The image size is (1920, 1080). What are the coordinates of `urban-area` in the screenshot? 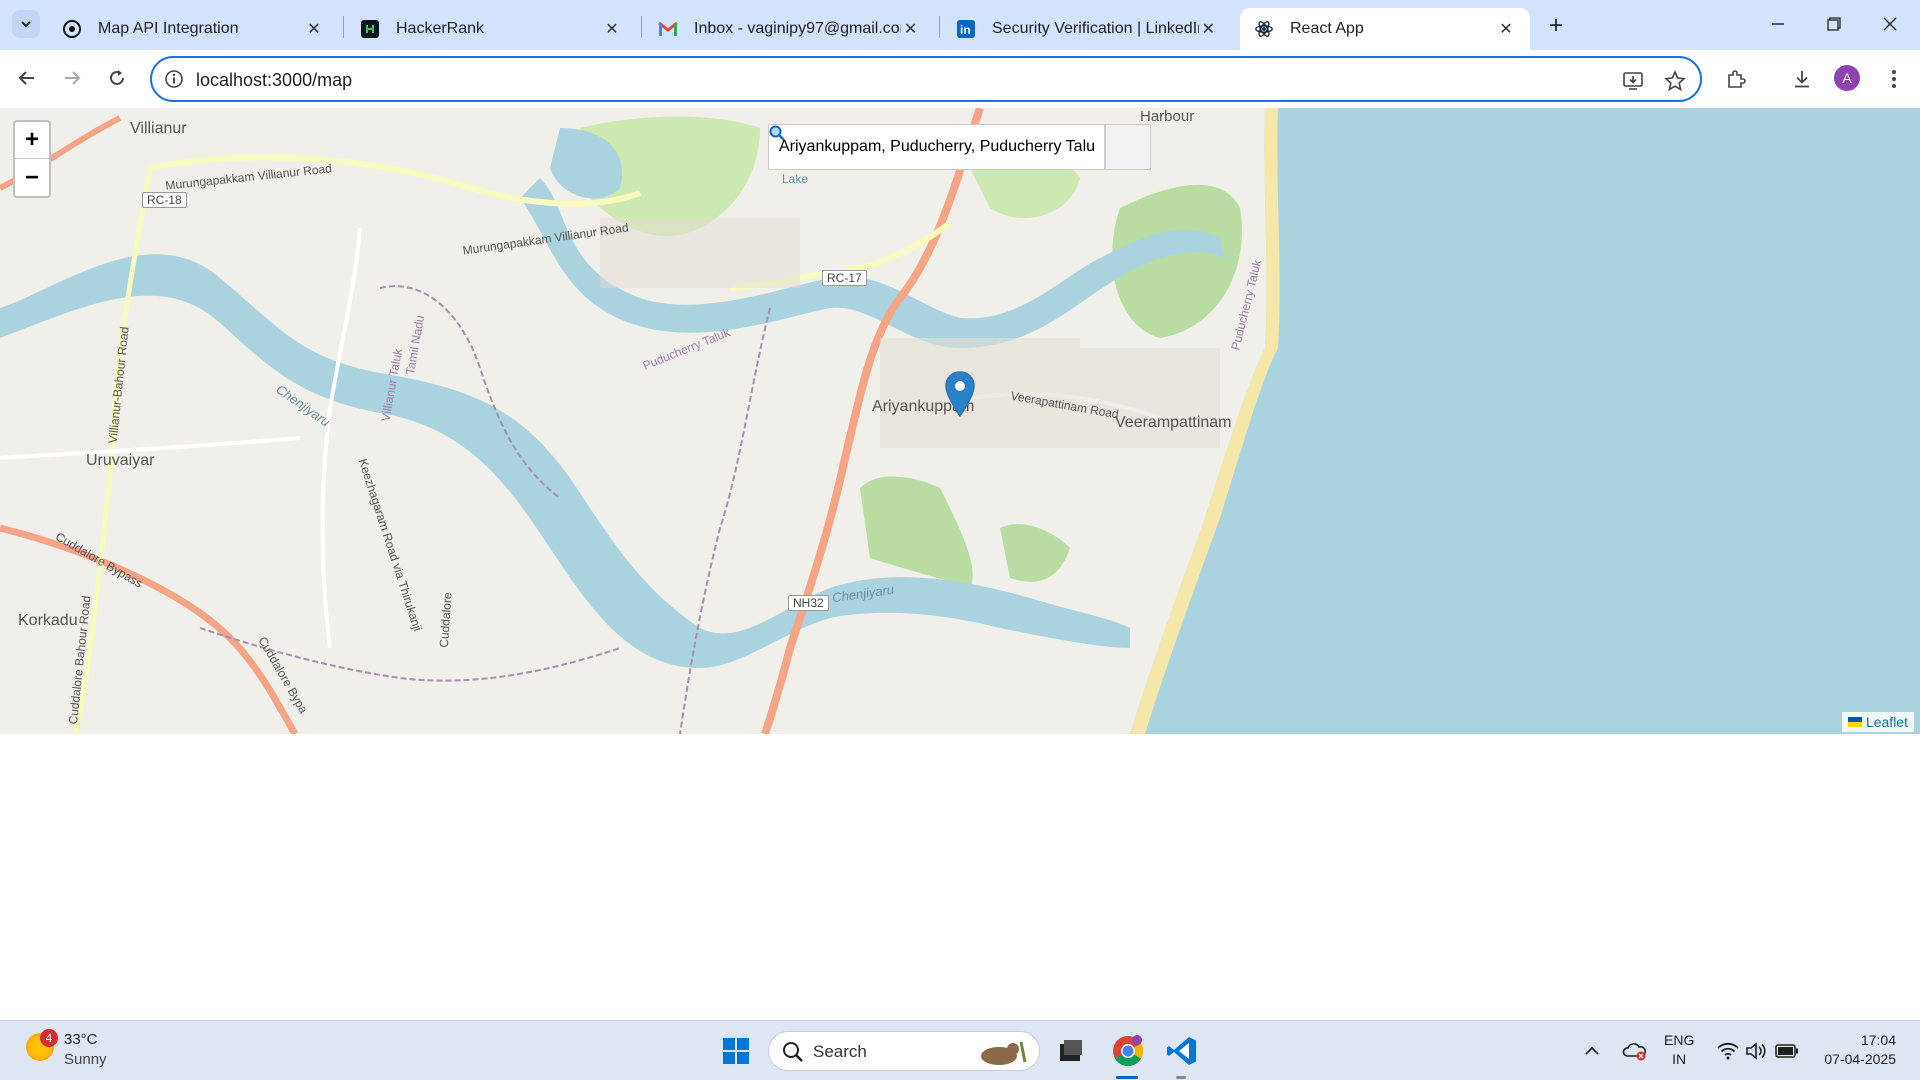 It's located at (1150, 398).